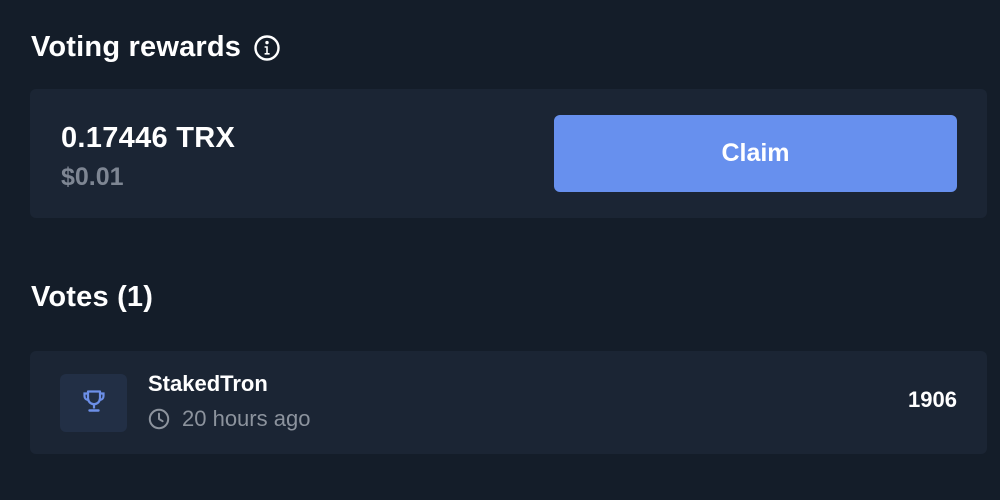 This screenshot has width=1000, height=500. Describe the element at coordinates (267, 48) in the screenshot. I see `info-icon` at that location.